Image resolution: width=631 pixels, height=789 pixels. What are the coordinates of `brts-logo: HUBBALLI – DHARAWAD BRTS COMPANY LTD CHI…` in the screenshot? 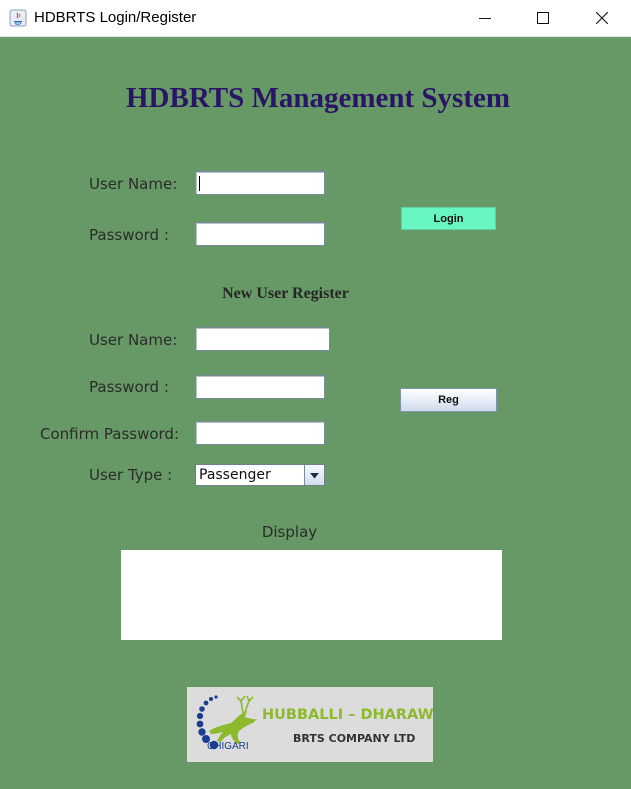 It's located at (310, 724).